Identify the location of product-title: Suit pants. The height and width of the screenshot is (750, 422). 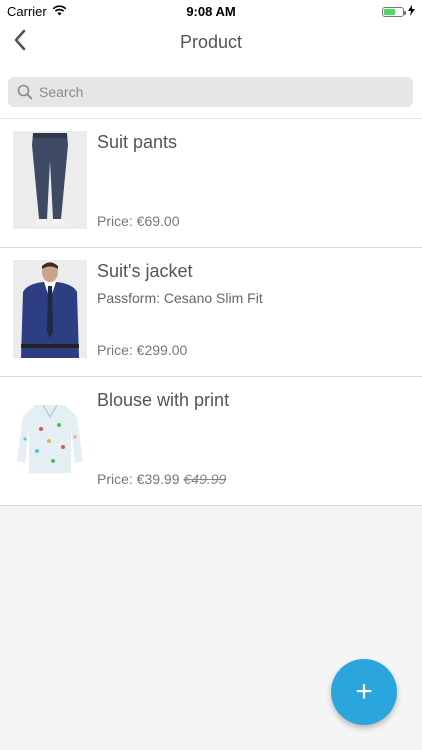
(137, 142).